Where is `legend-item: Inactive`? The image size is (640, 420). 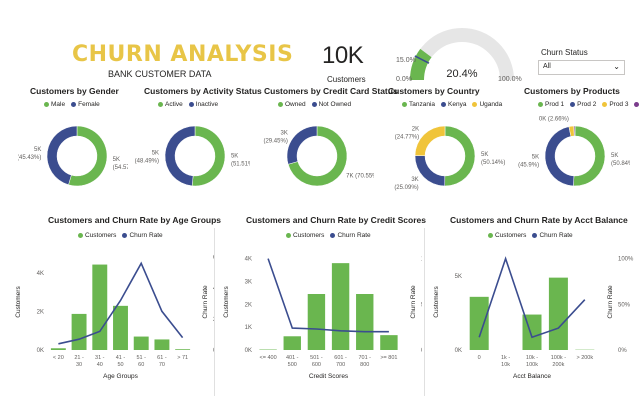 legend-item: Inactive is located at coordinates (203, 104).